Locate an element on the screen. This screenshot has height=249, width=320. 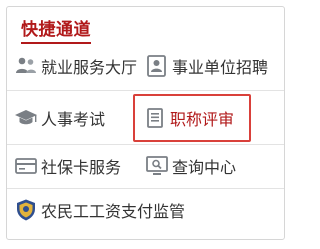
link-label: 就业服务大厅 is located at coordinates (89, 68).